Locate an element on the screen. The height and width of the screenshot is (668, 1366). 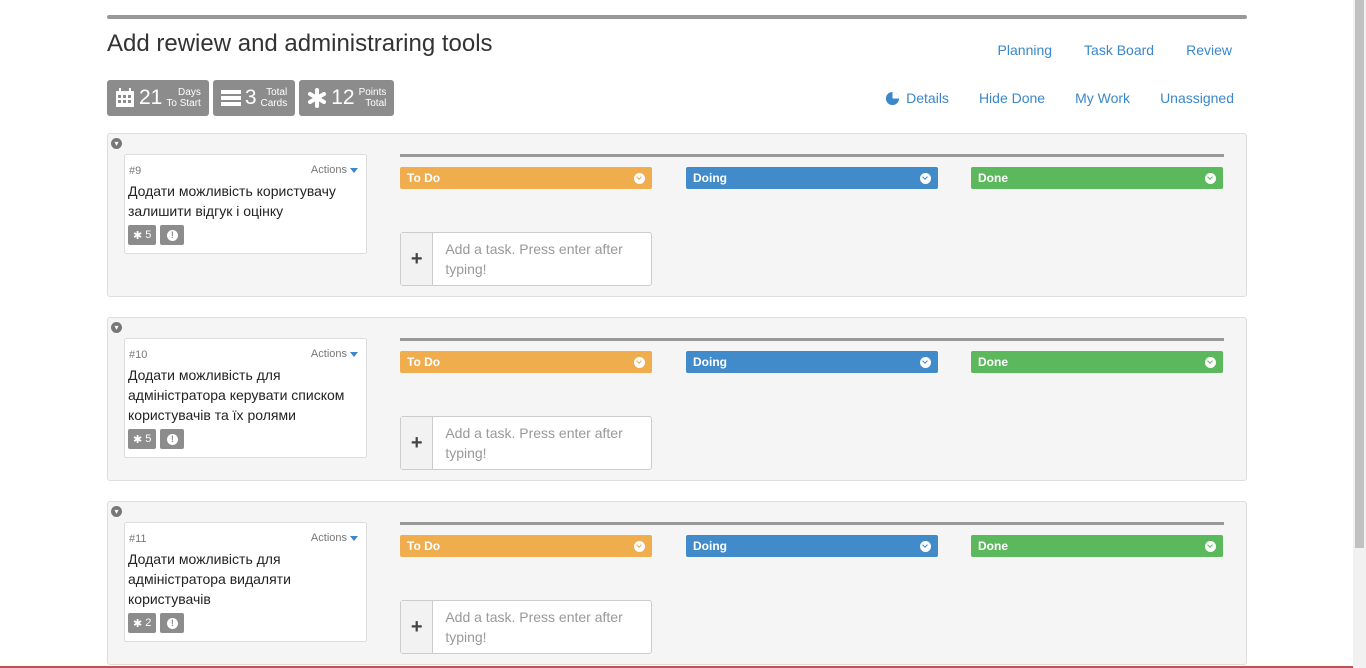
top-nav: Planning Task Board Review is located at coordinates (1115, 50).